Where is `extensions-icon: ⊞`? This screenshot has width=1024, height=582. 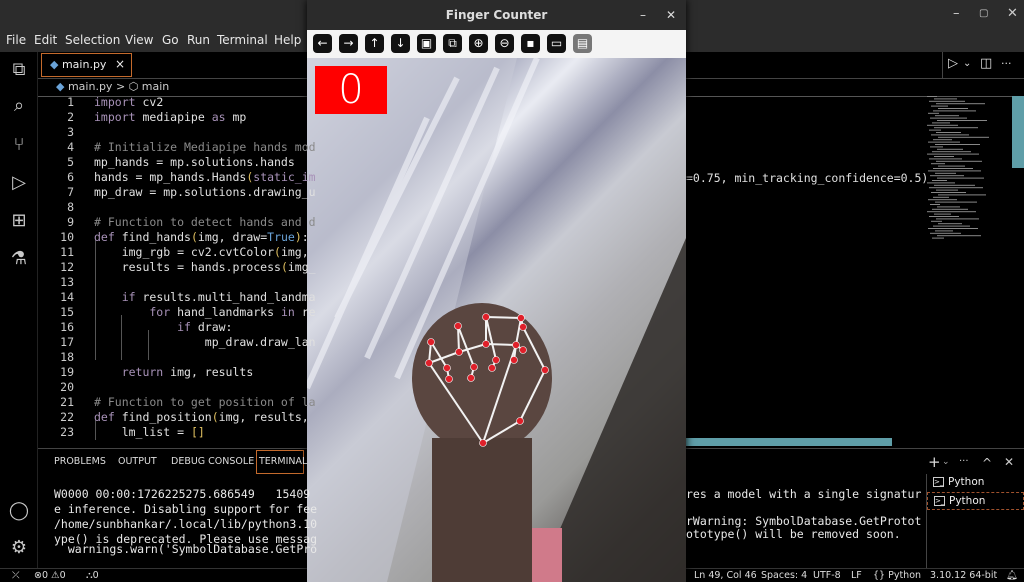 extensions-icon: ⊞ is located at coordinates (19, 221).